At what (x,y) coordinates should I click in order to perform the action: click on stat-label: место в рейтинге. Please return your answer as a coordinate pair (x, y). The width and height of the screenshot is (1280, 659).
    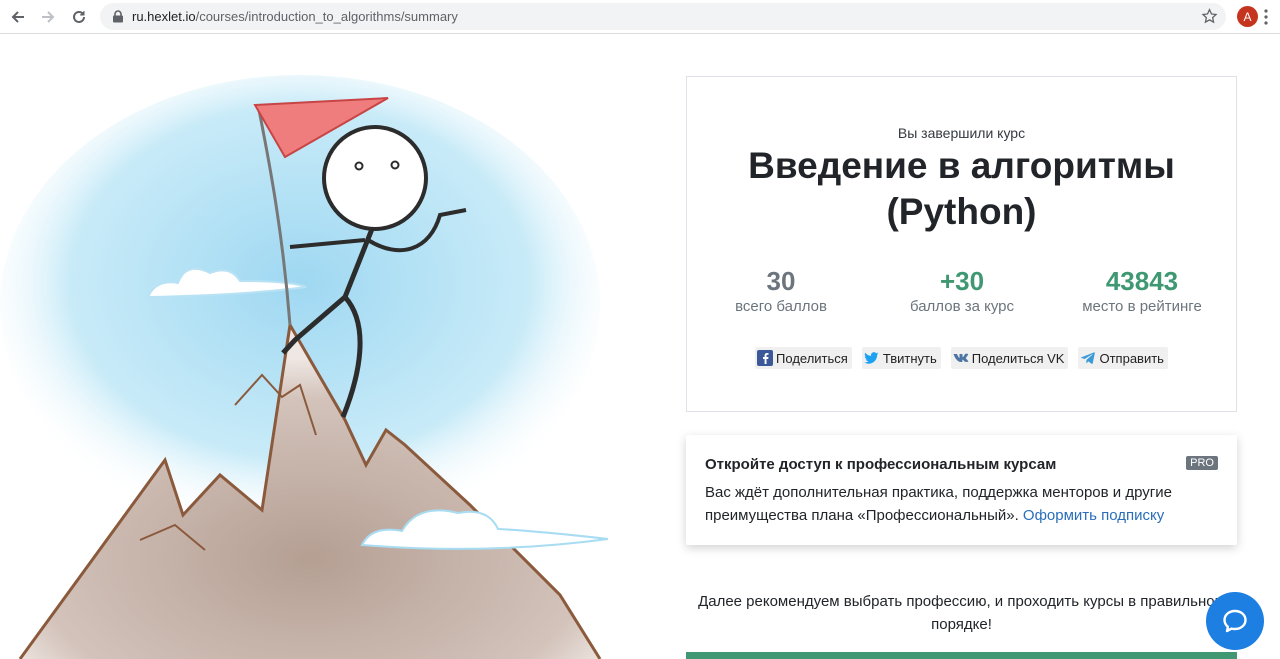
    Looking at the image, I should click on (1142, 306).